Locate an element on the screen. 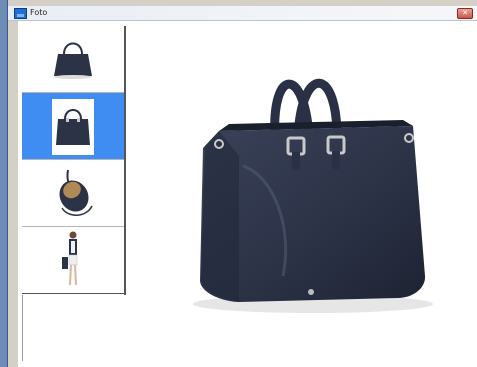 Image resolution: width=477 pixels, height=367 pixels. bag-interior-image is located at coordinates (76, 192).